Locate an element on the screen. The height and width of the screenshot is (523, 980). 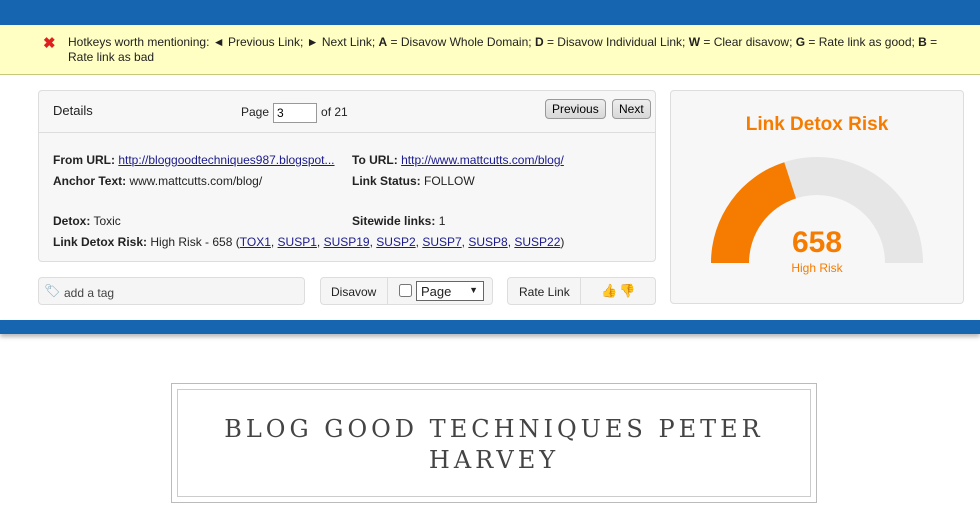
label: Link Status: is located at coordinates (386, 181).